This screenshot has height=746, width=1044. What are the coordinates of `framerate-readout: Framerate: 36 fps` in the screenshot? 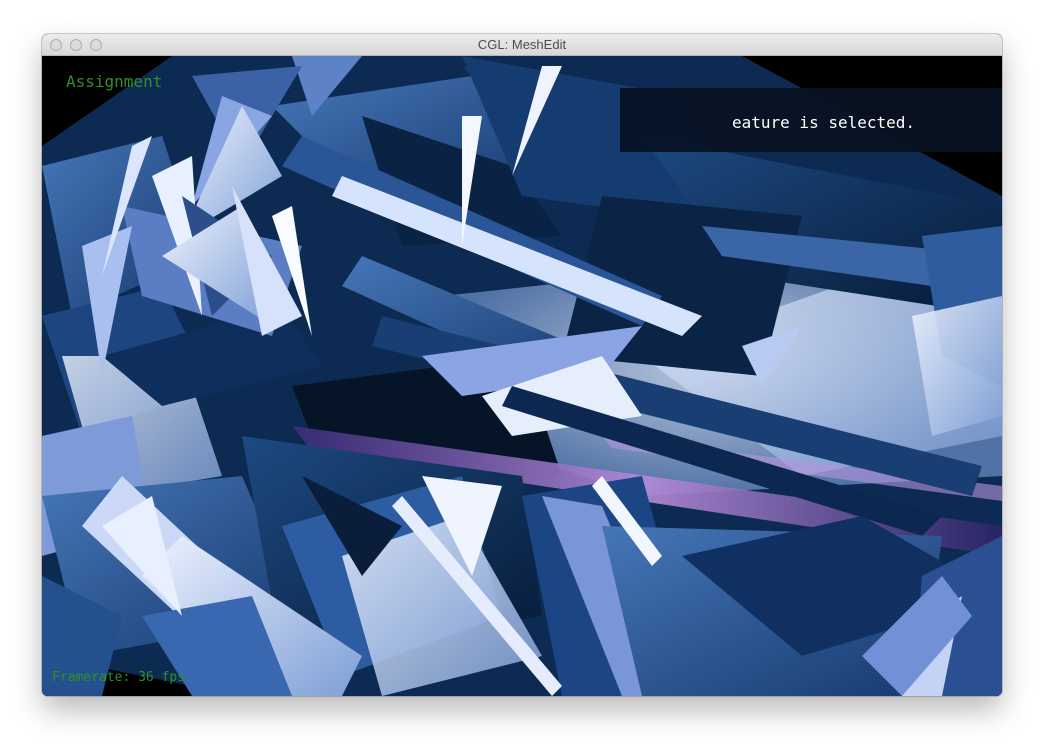 It's located at (119, 677).